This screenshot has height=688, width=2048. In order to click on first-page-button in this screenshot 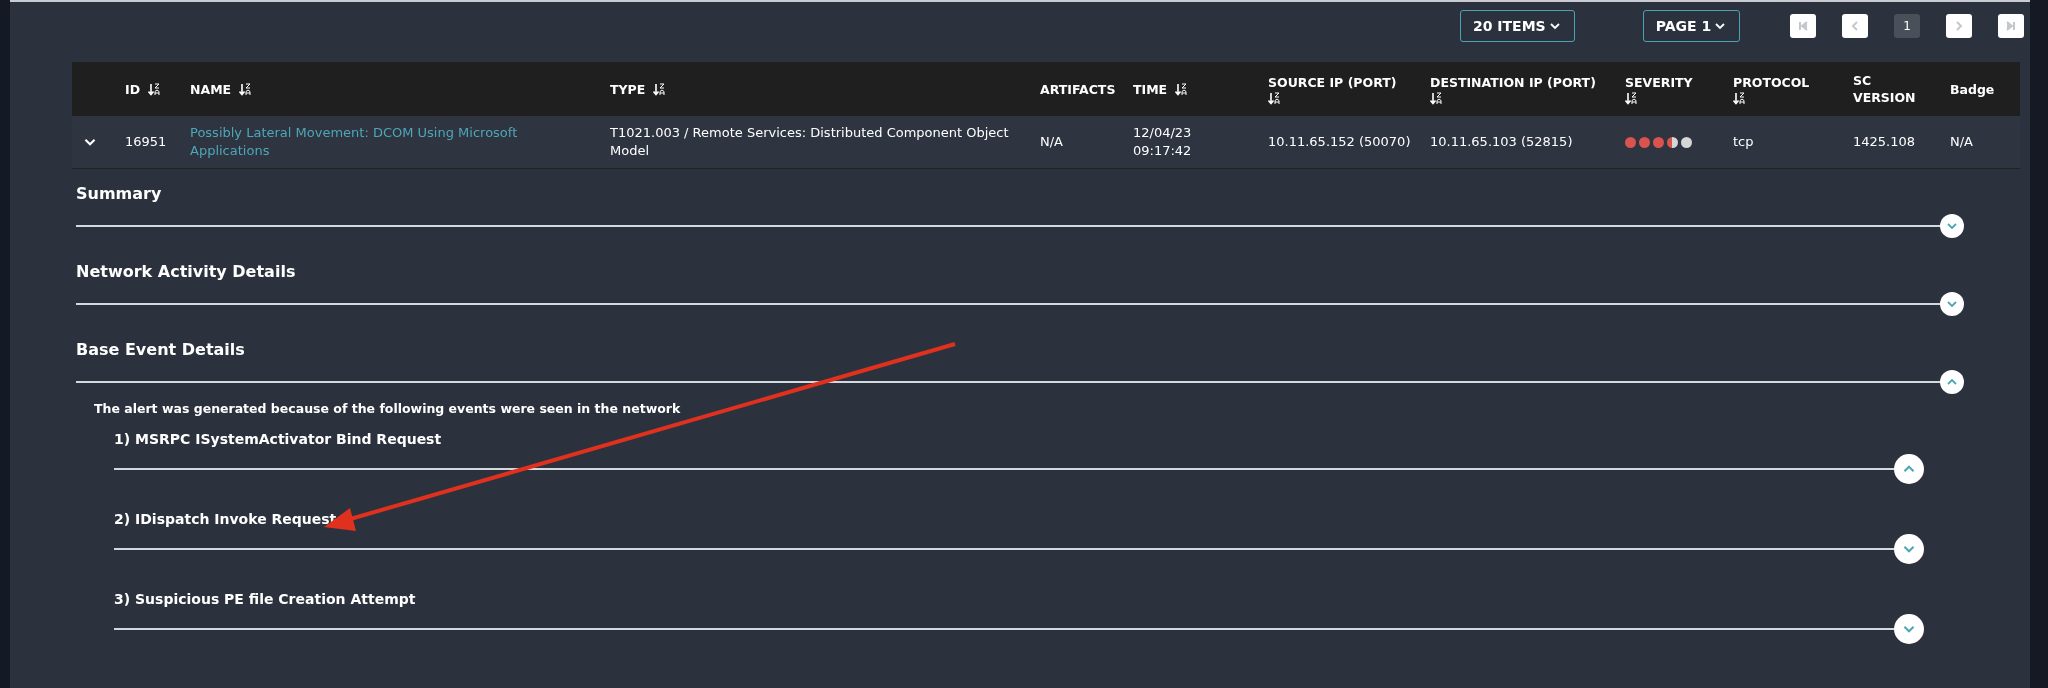, I will do `click(1803, 26)`.